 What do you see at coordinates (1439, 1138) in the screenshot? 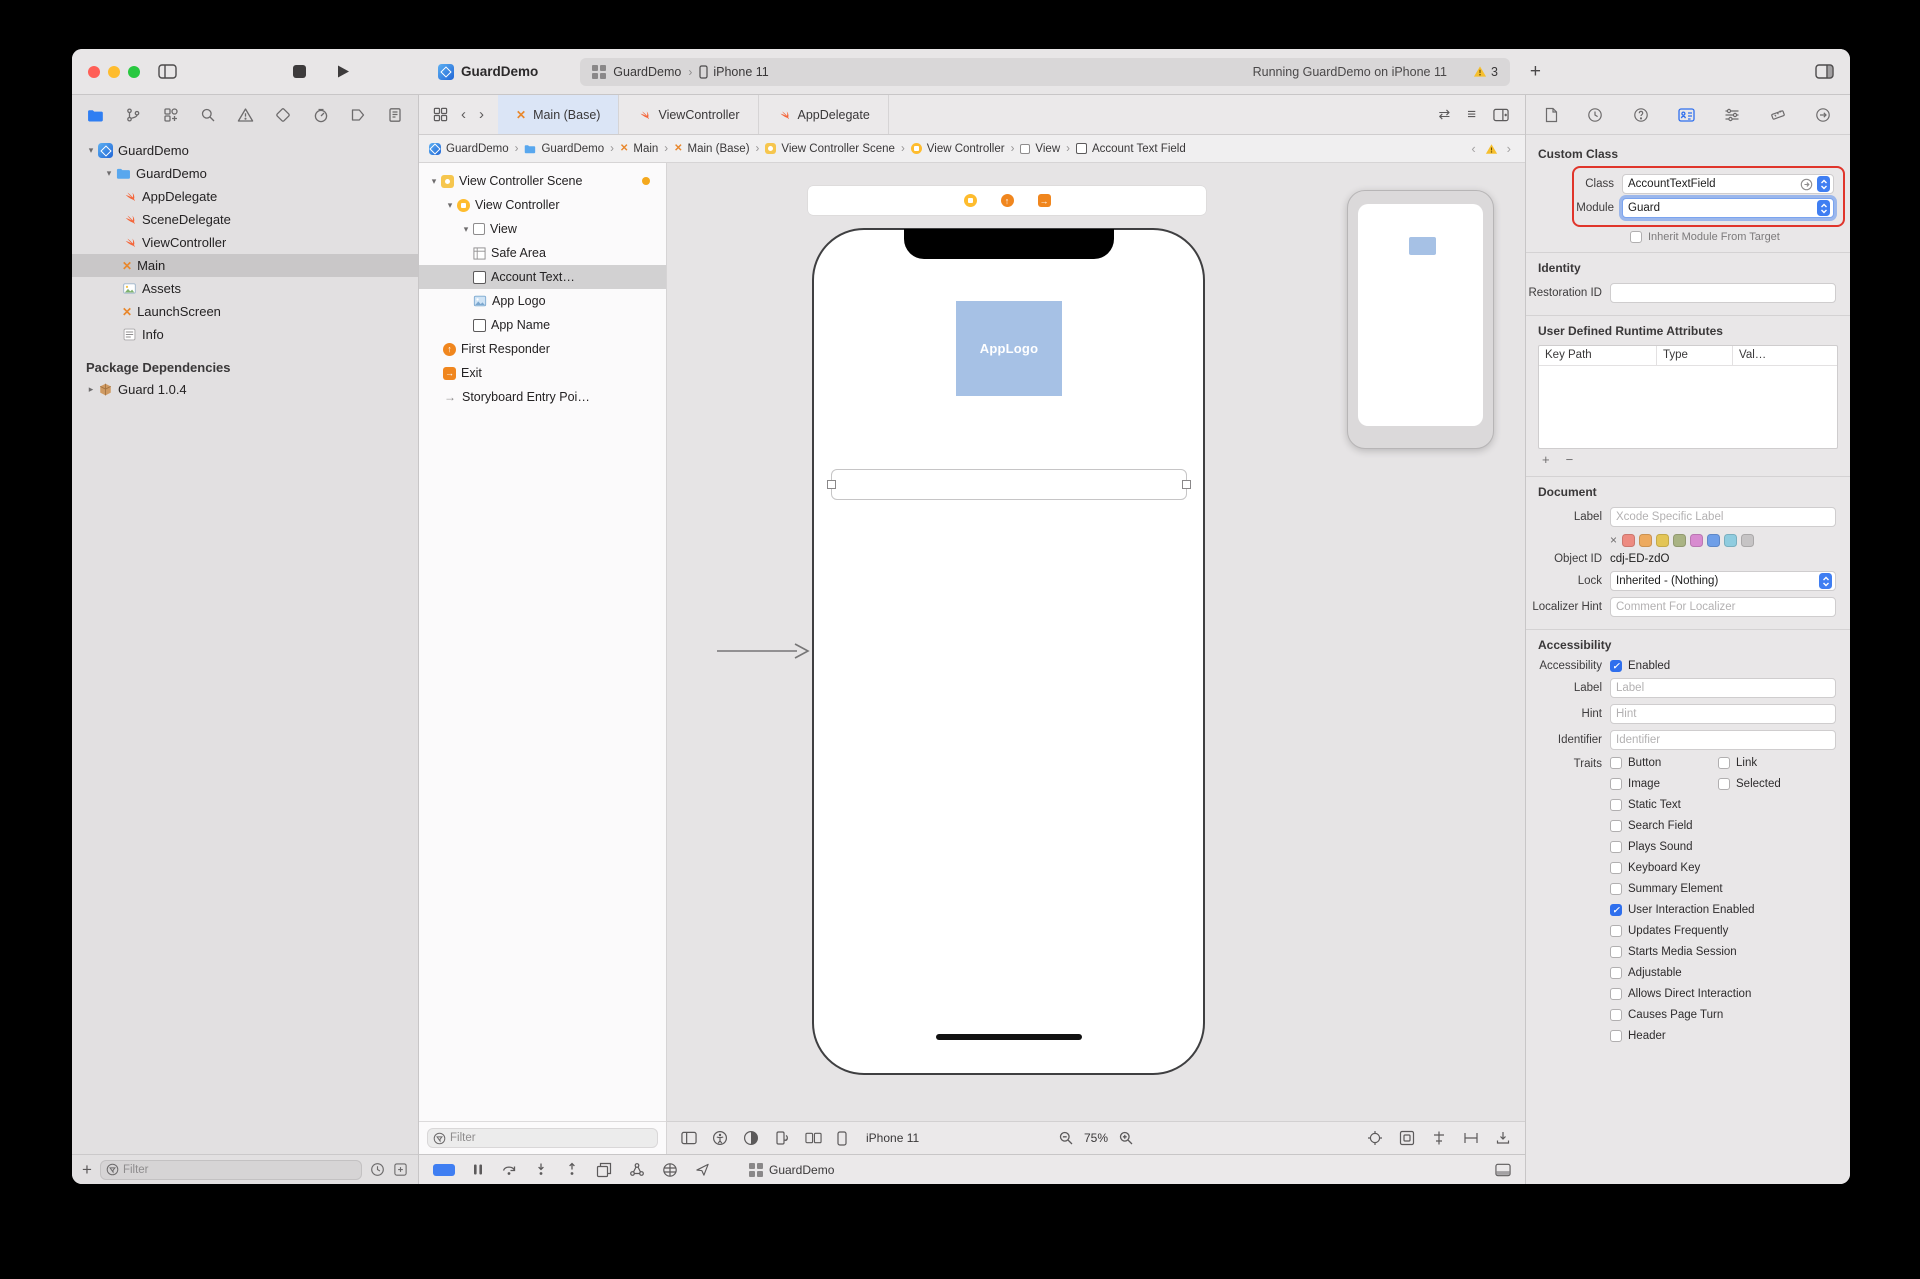
I see `align-icon` at bounding box center [1439, 1138].